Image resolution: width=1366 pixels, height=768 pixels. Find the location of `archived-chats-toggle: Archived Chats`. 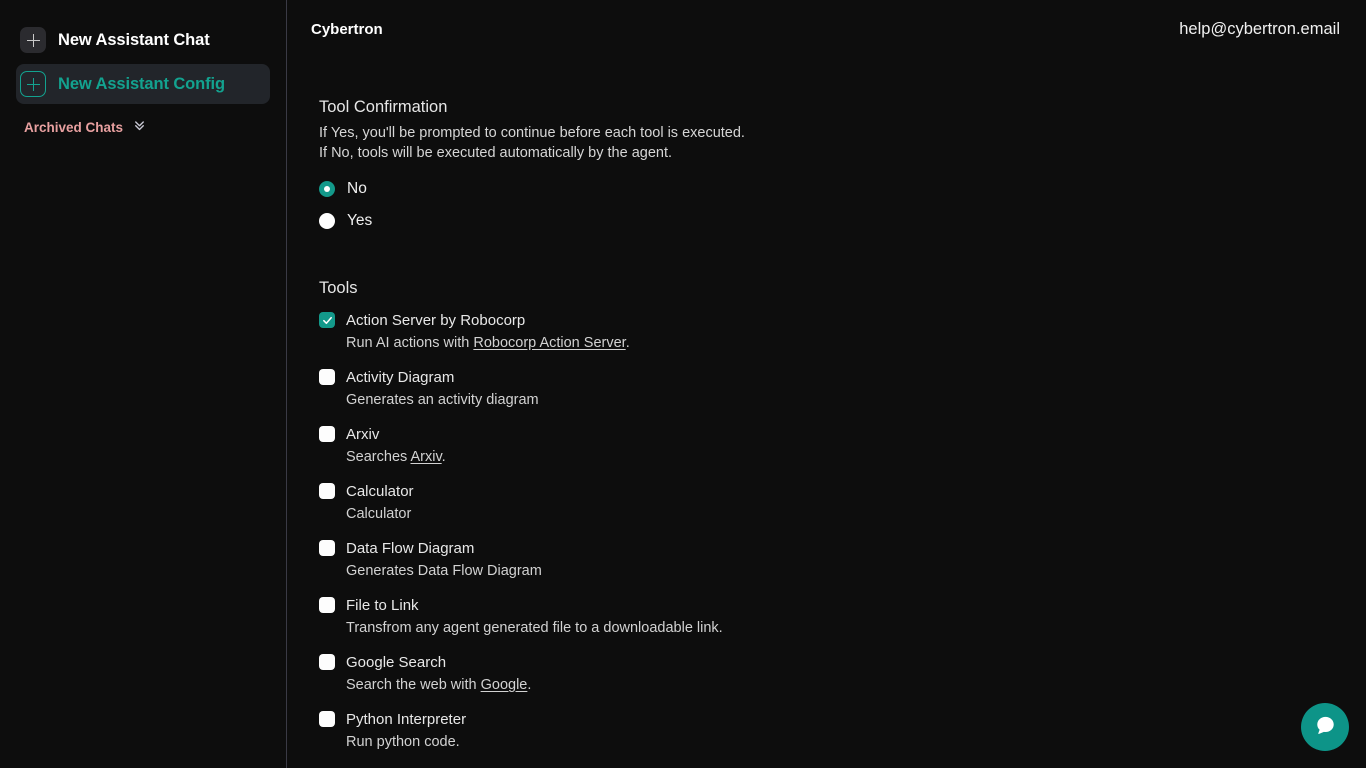

archived-chats-toggle: Archived Chats is located at coordinates (155, 127).